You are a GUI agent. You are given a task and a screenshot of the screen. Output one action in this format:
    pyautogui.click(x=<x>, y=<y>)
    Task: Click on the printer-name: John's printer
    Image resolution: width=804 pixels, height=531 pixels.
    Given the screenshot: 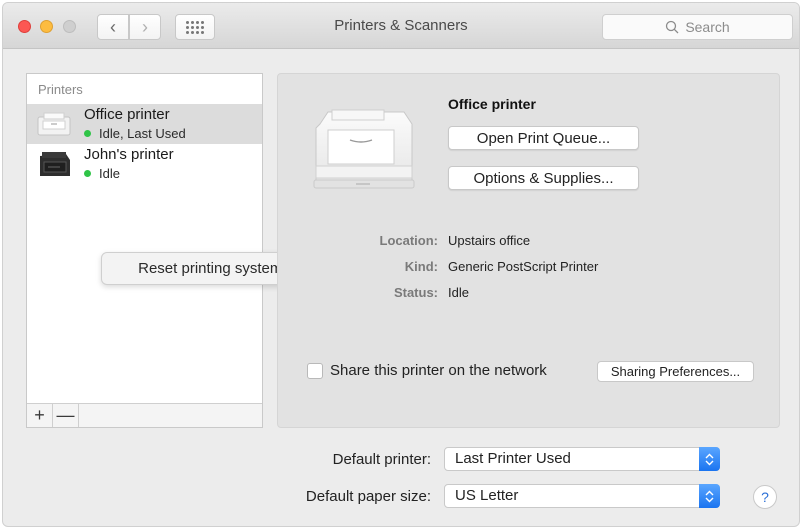 What is the action you would take?
    pyautogui.click(x=129, y=154)
    